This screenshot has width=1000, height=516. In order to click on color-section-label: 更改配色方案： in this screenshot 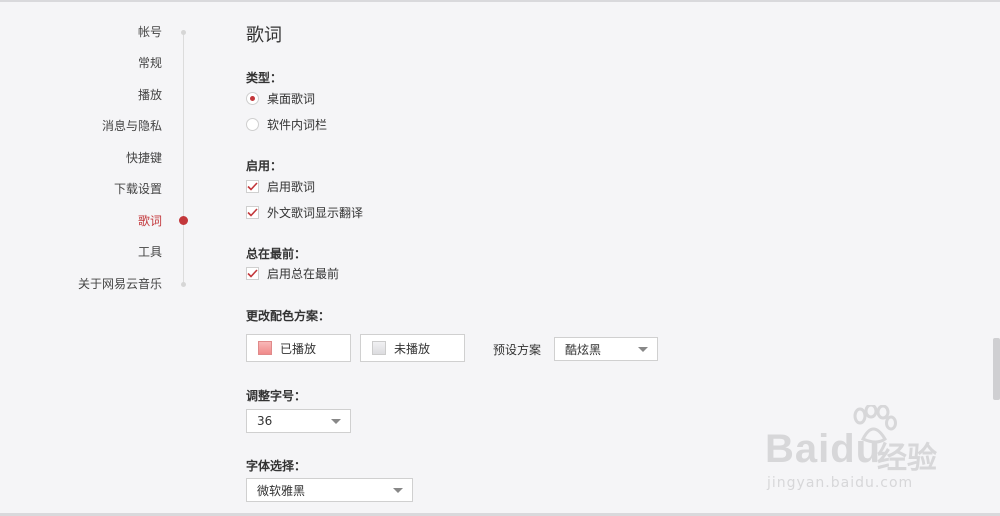, I will do `click(288, 316)`.